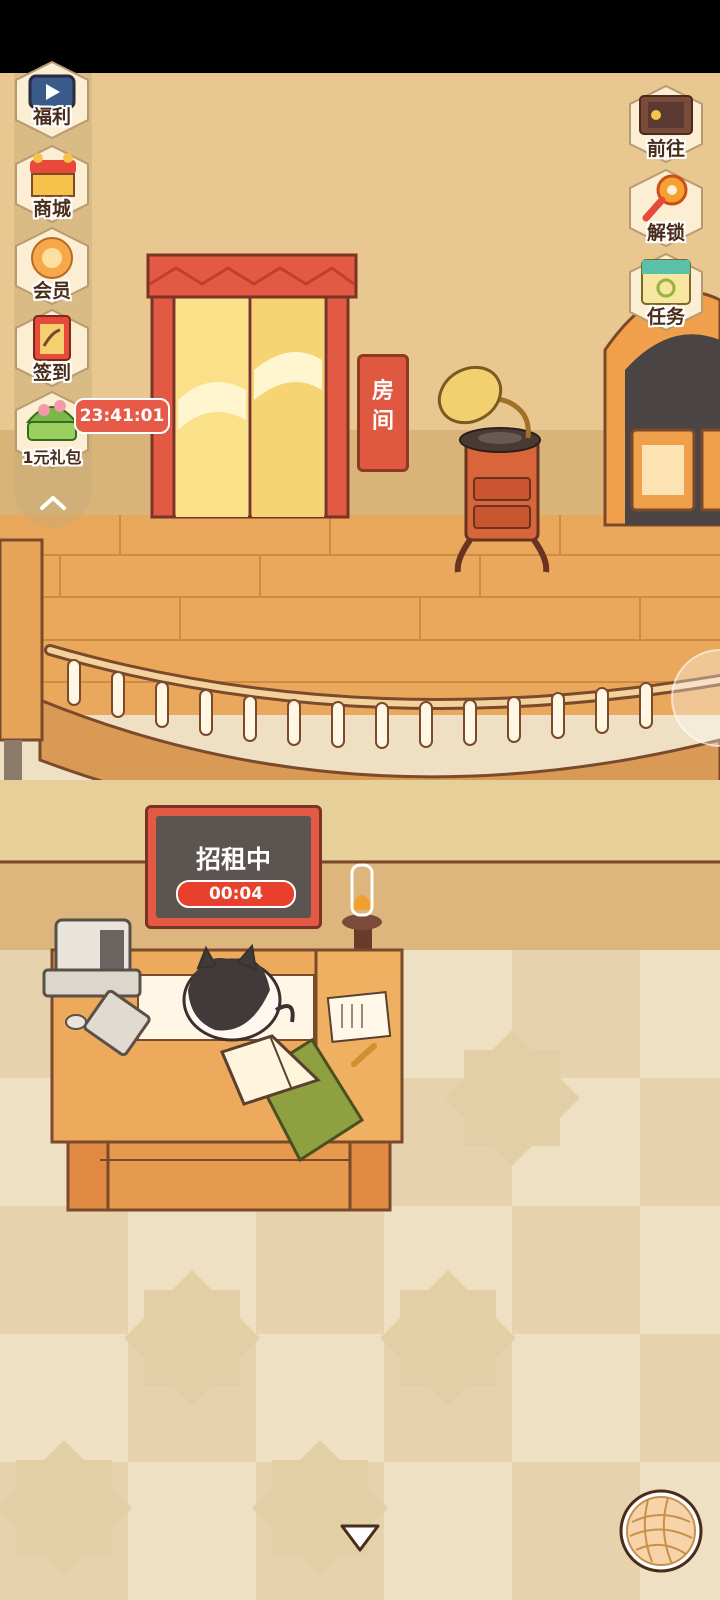  I want to click on rent-panel-screen: 招租中 00:04, so click(233, 867).